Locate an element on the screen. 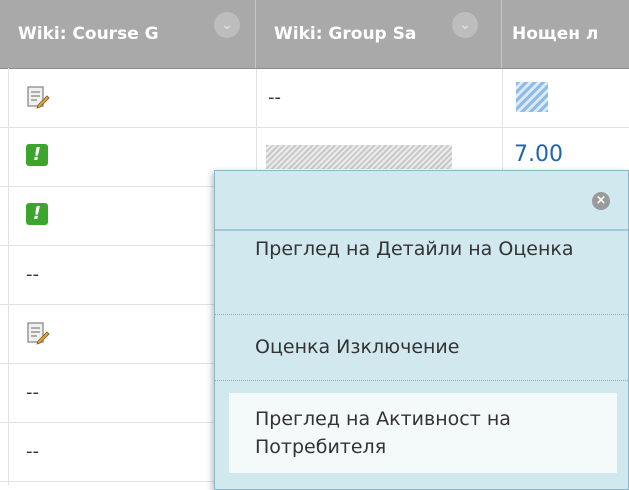 The height and width of the screenshot is (490, 629). grade-value: 7.00 is located at coordinates (538, 154).